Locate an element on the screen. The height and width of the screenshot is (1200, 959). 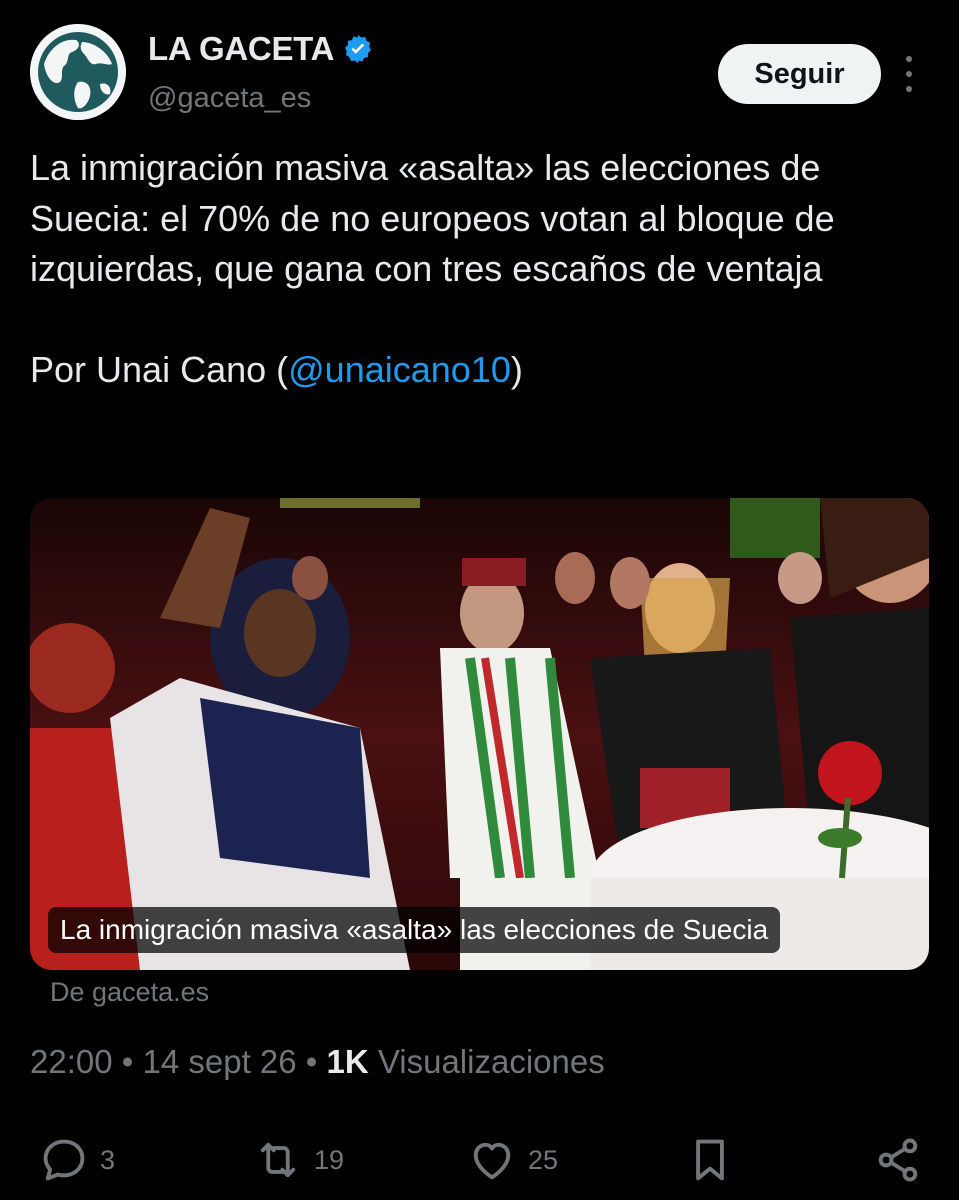
tweet-meta: 22:00 • 14 sept 26 • 1K Visualizaciones is located at coordinates (317, 1062).